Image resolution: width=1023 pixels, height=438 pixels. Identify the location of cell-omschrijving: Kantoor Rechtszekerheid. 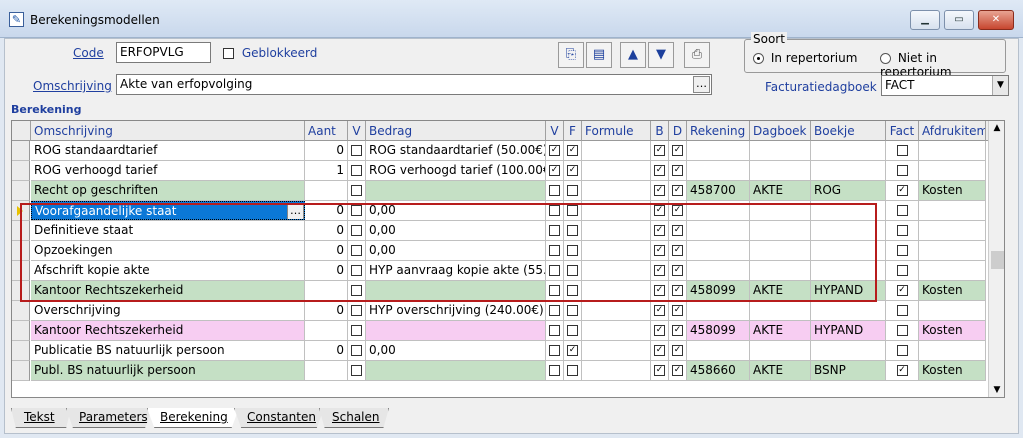
(168, 330).